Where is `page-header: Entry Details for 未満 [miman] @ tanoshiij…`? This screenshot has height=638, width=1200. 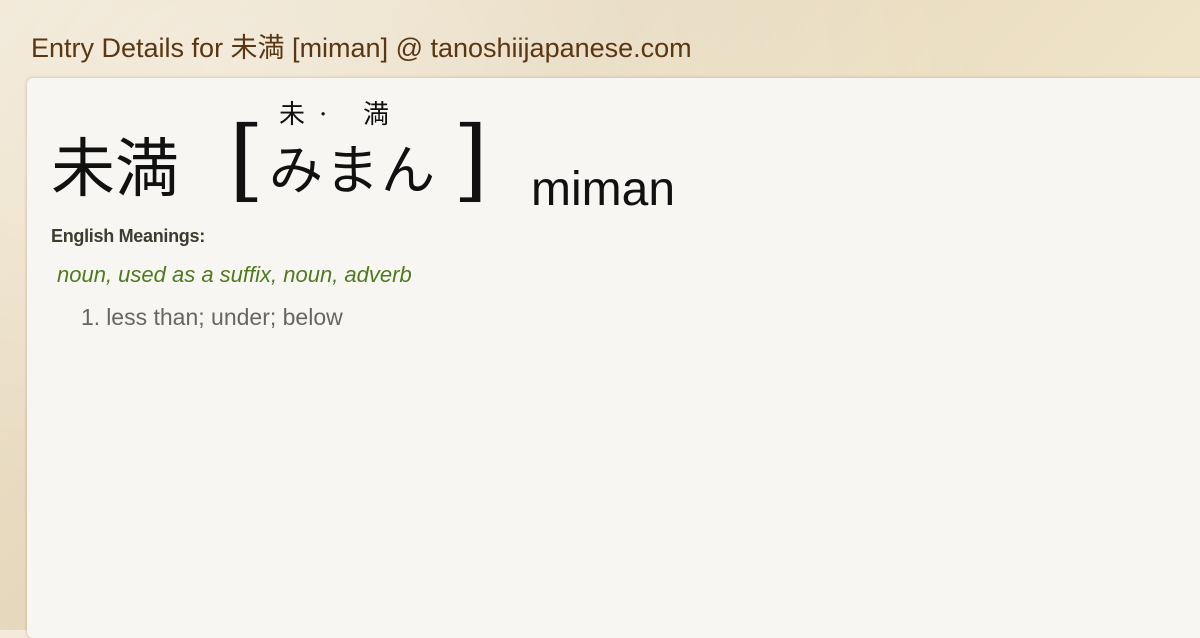 page-header: Entry Details for 未満 [miman] @ tanoshiij… is located at coordinates (605, 50).